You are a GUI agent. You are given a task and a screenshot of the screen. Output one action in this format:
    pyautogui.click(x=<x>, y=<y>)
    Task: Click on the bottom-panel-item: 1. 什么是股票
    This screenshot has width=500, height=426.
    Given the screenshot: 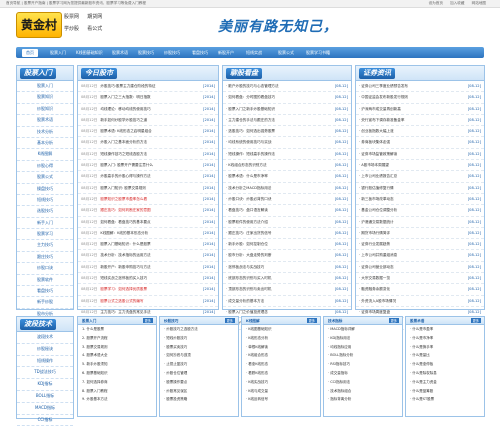 What is the action you would take?
    pyautogui.click(x=117, y=329)
    